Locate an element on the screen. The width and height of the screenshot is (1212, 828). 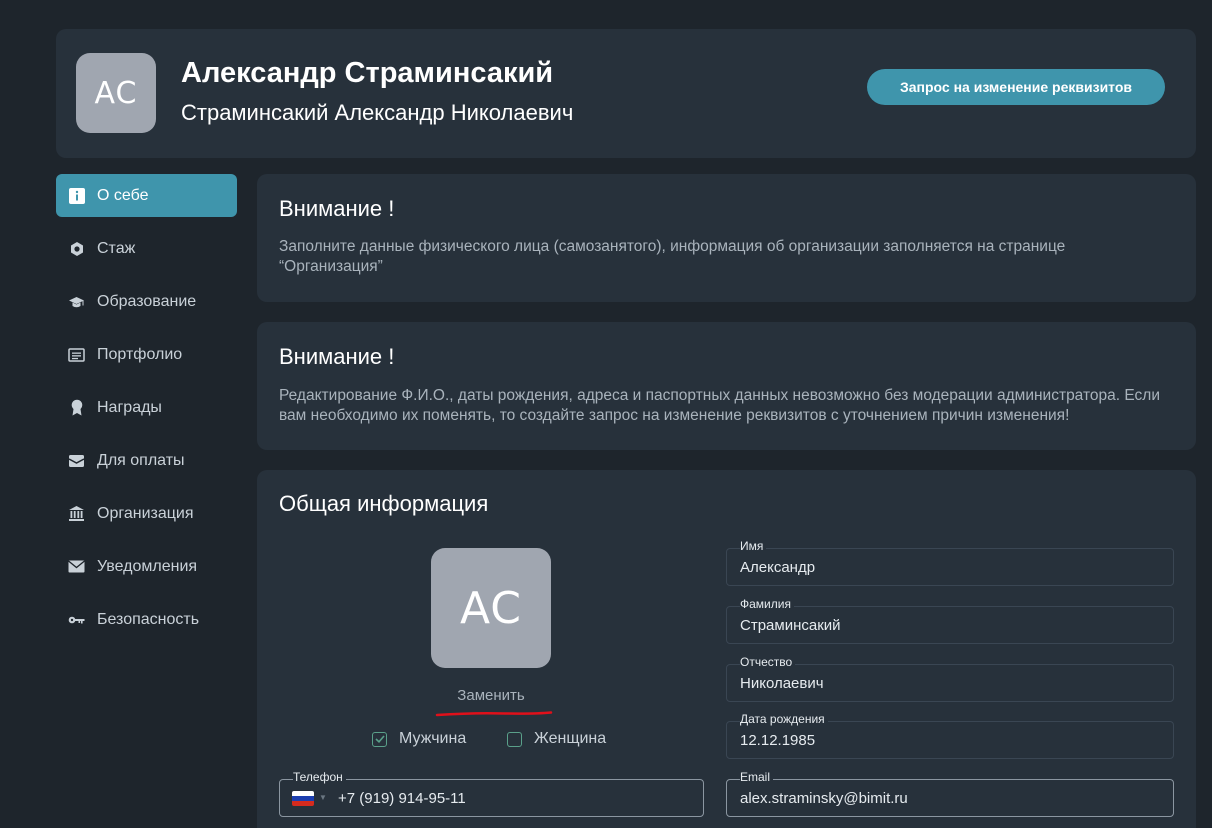
replace-avatar-link: Заменить is located at coordinates (491, 695).